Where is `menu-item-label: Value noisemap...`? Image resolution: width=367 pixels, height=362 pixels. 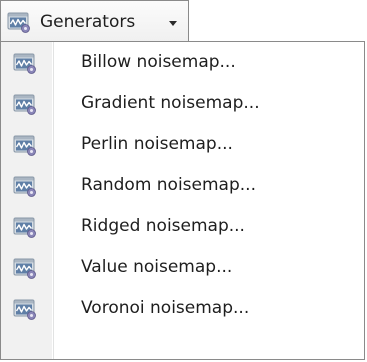
menu-item-label: Value noisemap... is located at coordinates (157, 267).